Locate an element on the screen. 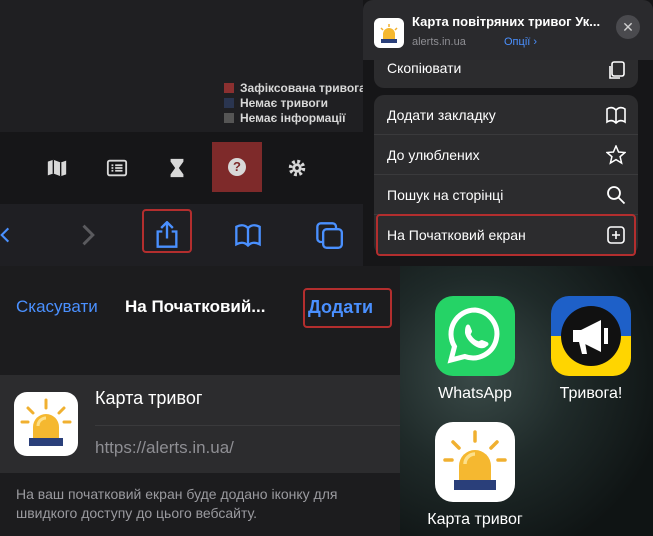 The width and height of the screenshot is (653, 536). copy-group: Скопіювати is located at coordinates (506, 74).